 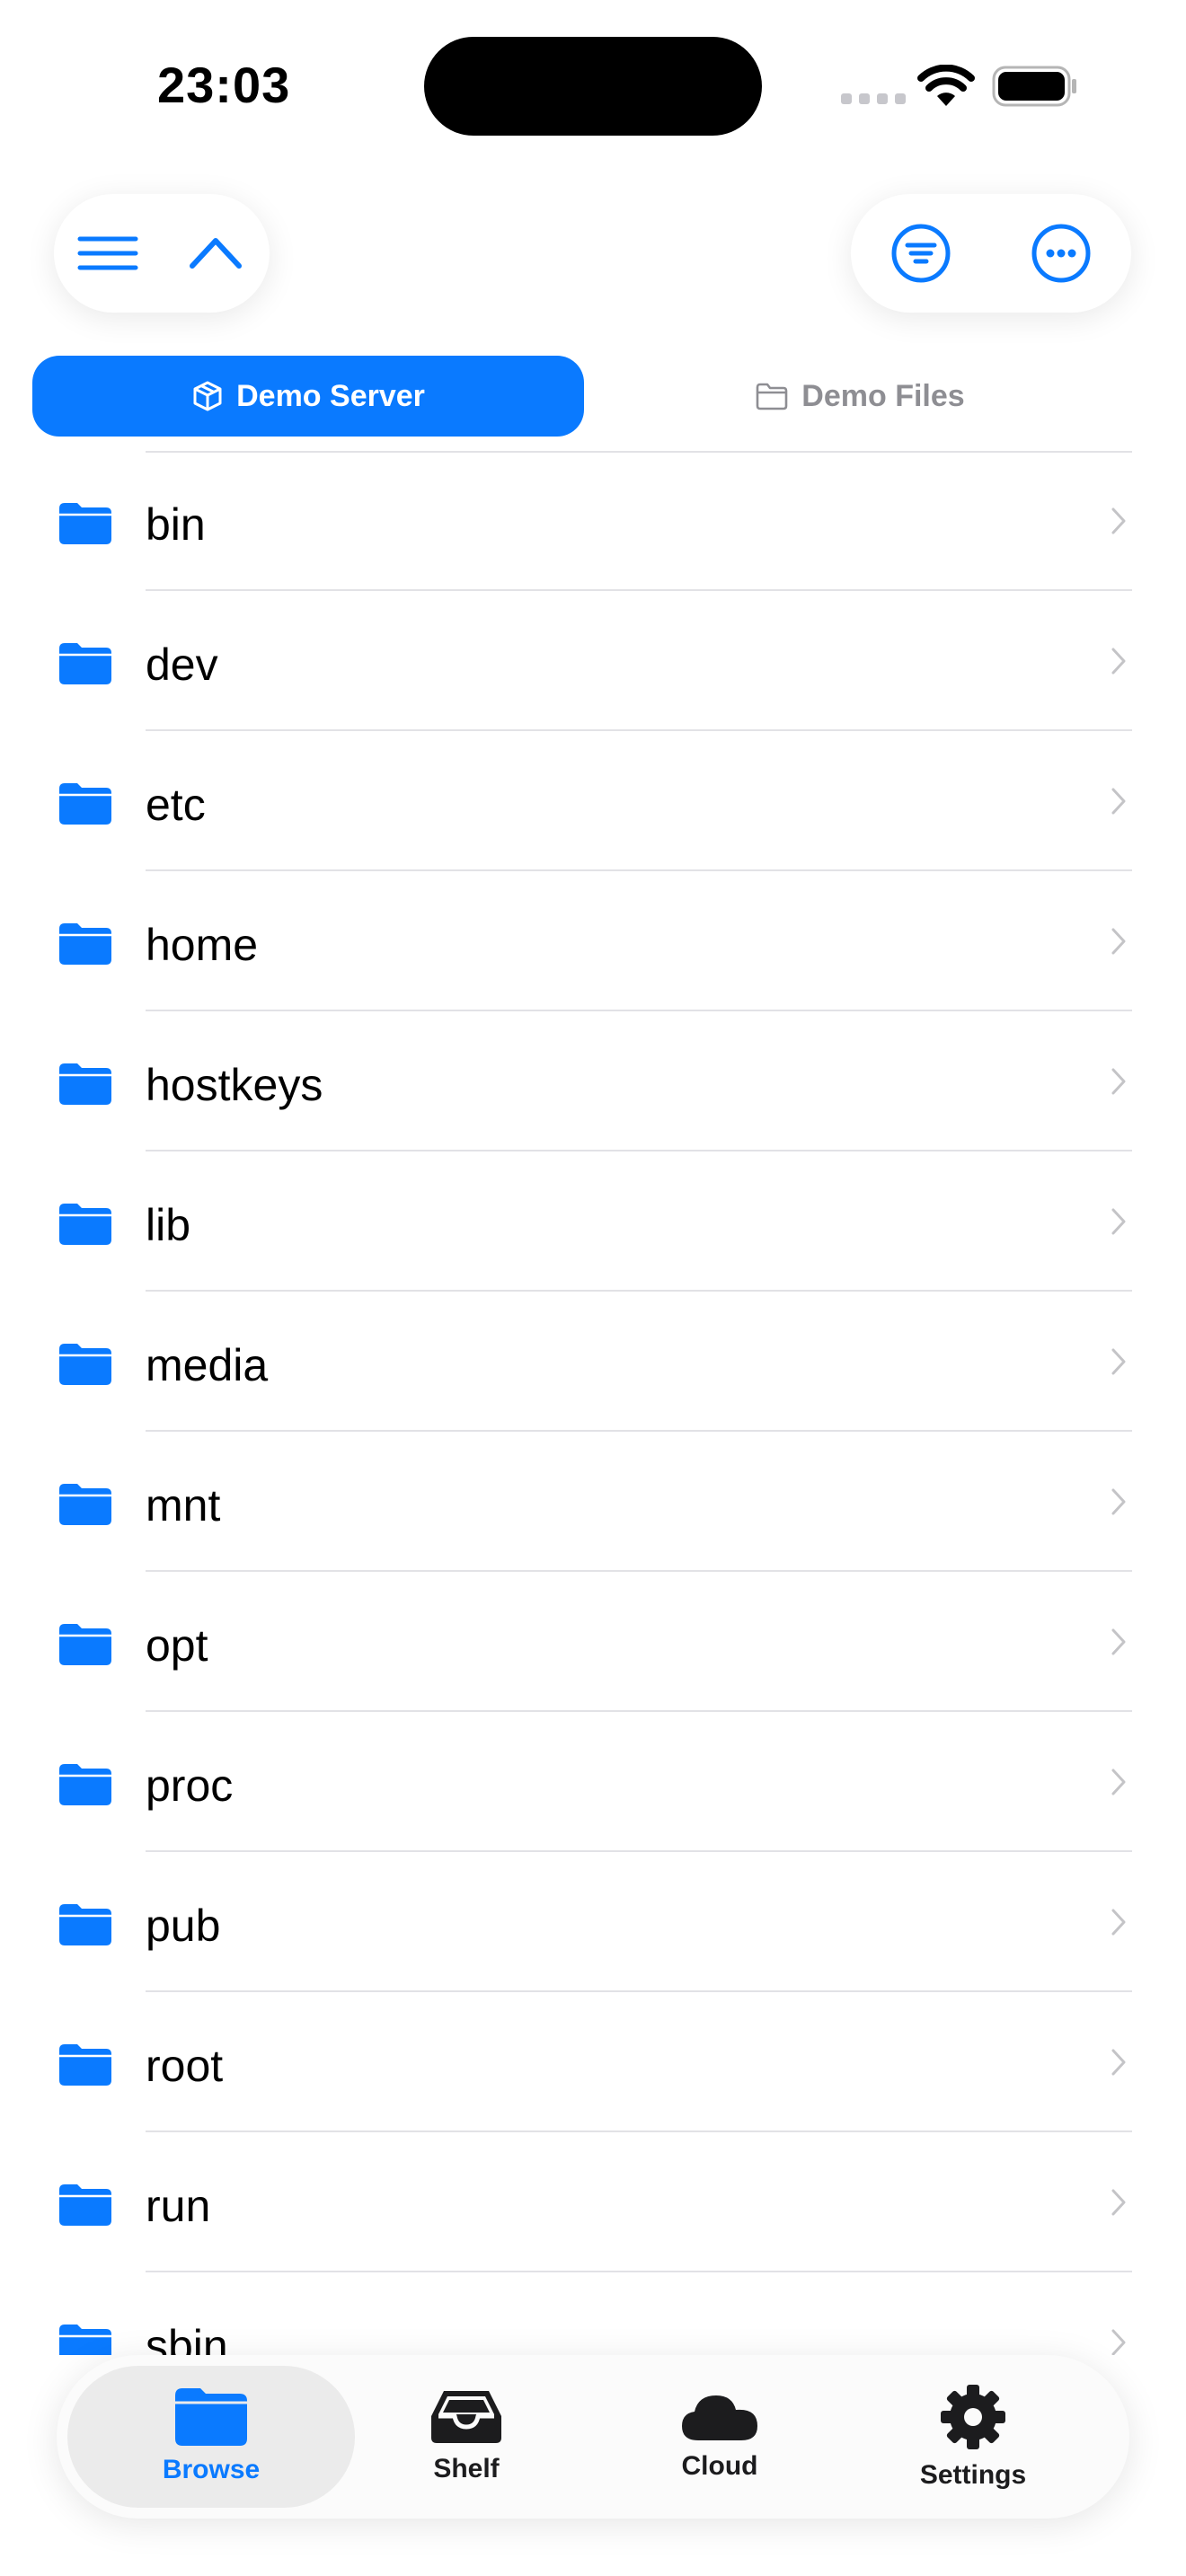 What do you see at coordinates (883, 395) in the screenshot?
I see `tab-demo-files-label: Demo Files` at bounding box center [883, 395].